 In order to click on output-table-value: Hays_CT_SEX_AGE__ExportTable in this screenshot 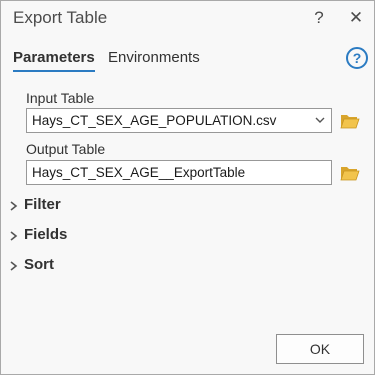, I will do `click(139, 172)`.